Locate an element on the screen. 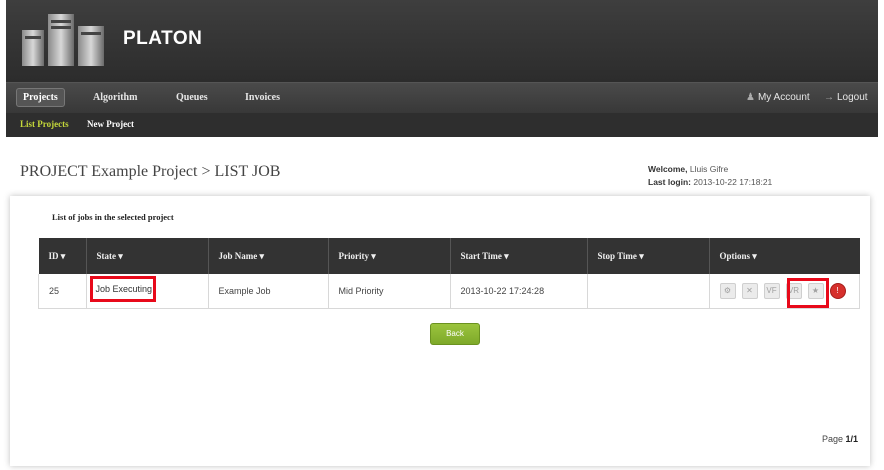 Image resolution: width=884 pixels, height=470 pixels. nav-projects: Projects is located at coordinates (40, 97).